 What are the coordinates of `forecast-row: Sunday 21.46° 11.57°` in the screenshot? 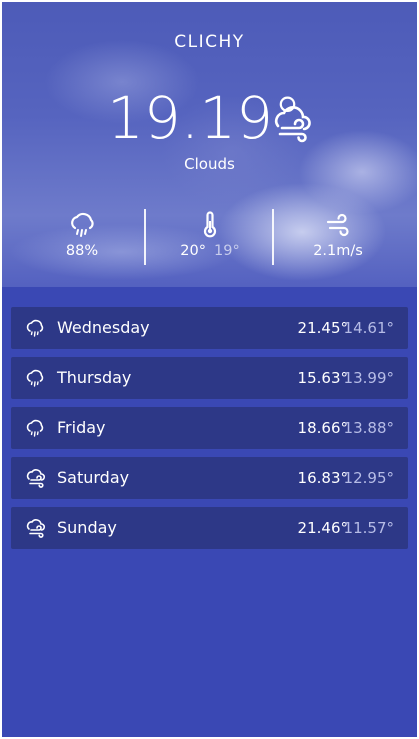 It's located at (209, 528).